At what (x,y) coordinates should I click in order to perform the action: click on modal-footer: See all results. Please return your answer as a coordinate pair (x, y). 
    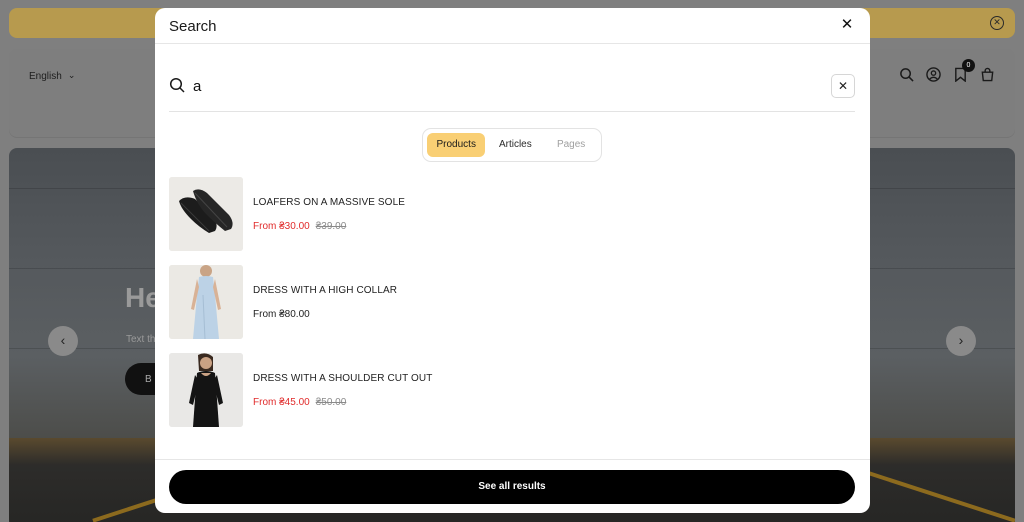
    Looking at the image, I should click on (512, 486).